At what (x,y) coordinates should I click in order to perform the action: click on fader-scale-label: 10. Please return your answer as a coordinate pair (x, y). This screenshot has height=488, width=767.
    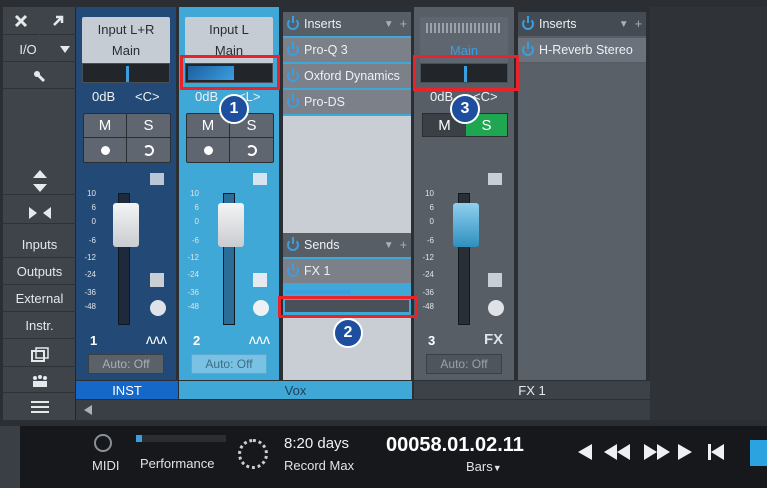
    Looking at the image, I should click on (429, 193).